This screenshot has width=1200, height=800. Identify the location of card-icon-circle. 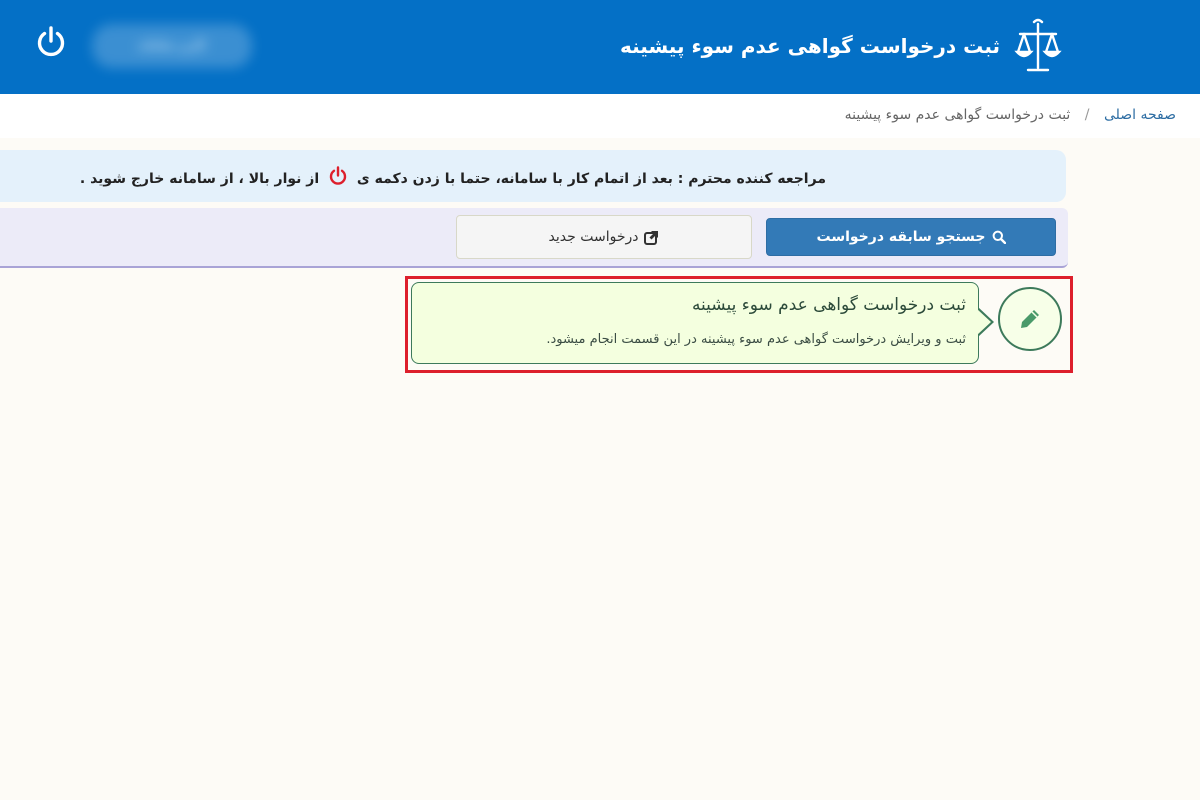
(1030, 319).